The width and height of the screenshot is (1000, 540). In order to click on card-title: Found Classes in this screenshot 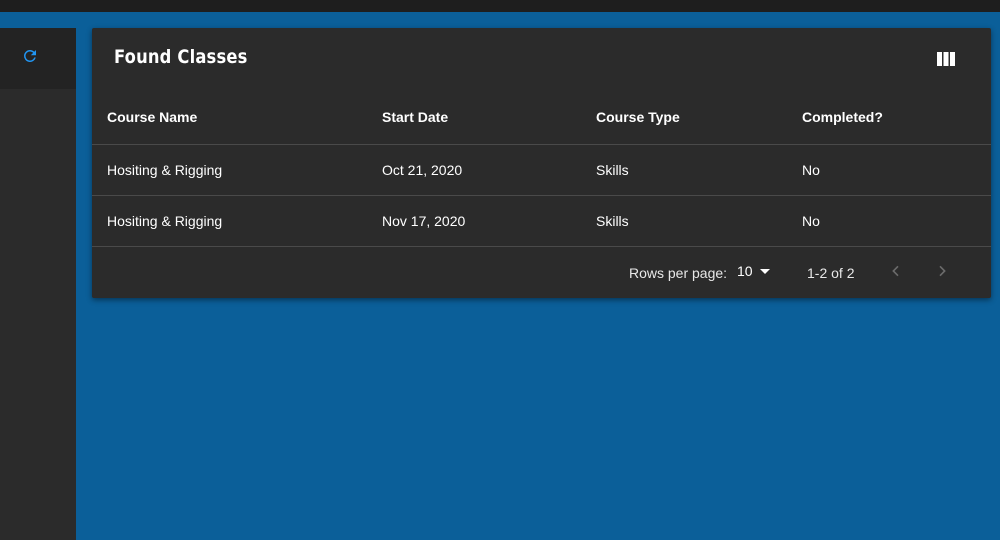, I will do `click(181, 57)`.